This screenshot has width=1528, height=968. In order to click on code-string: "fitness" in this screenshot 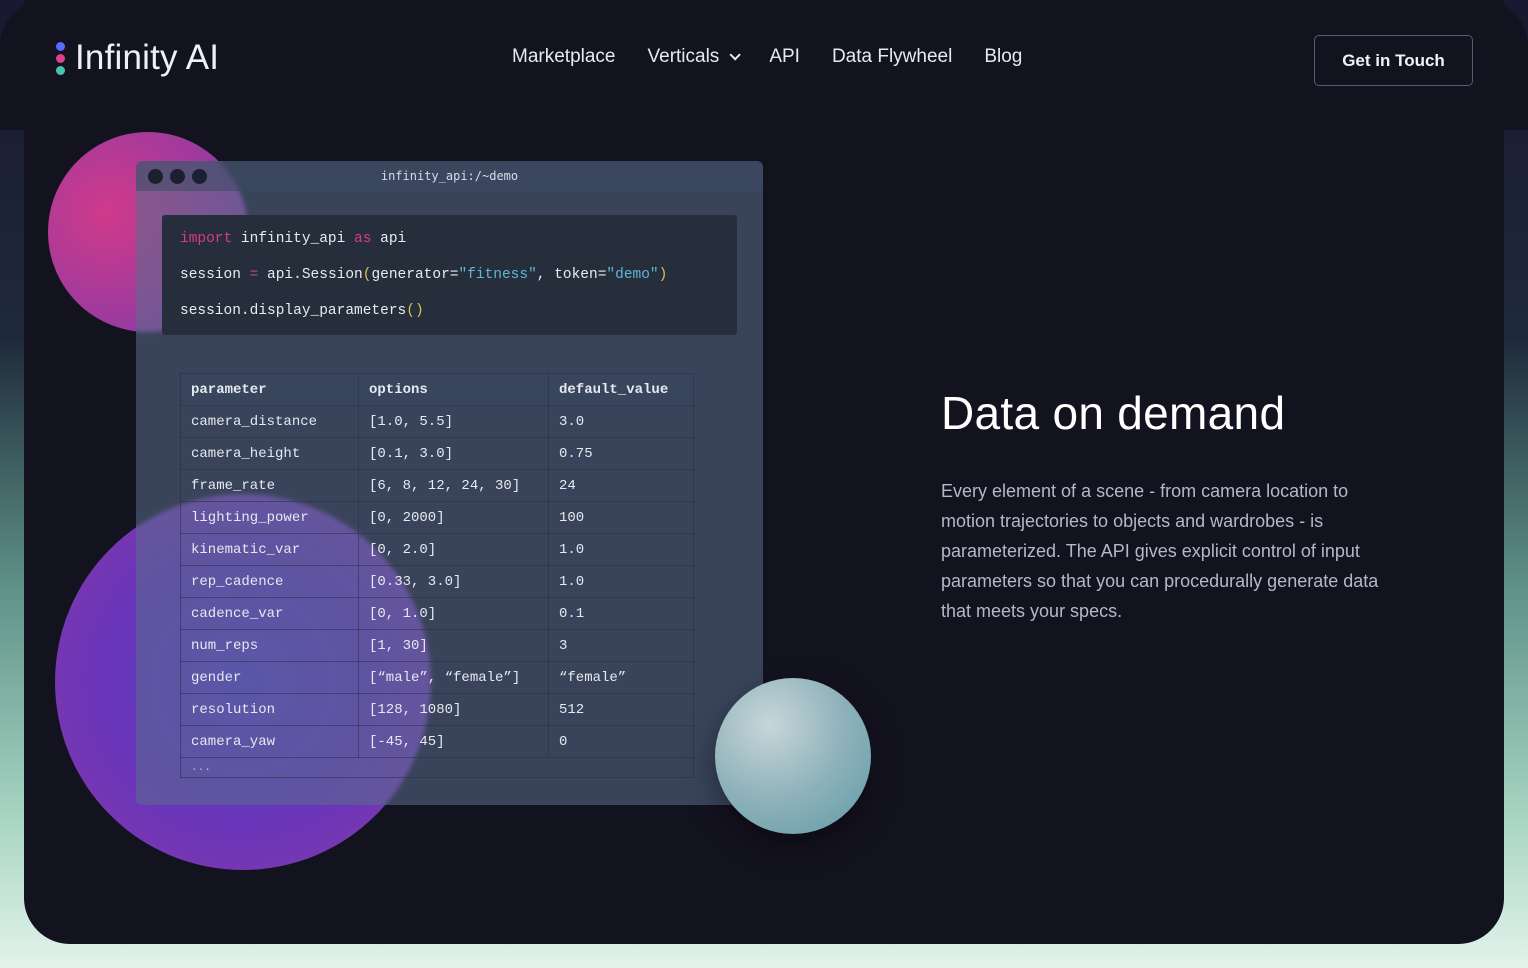, I will do `click(497, 275)`.